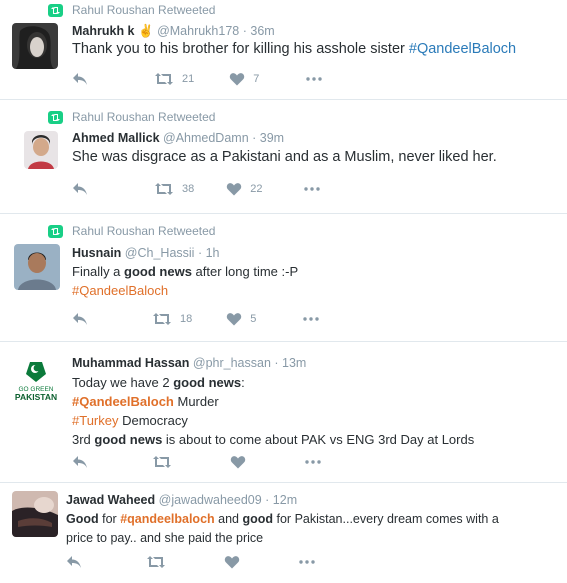 This screenshot has height=583, width=567. I want to click on author-handle: @jawadwaheed09, so click(210, 500).